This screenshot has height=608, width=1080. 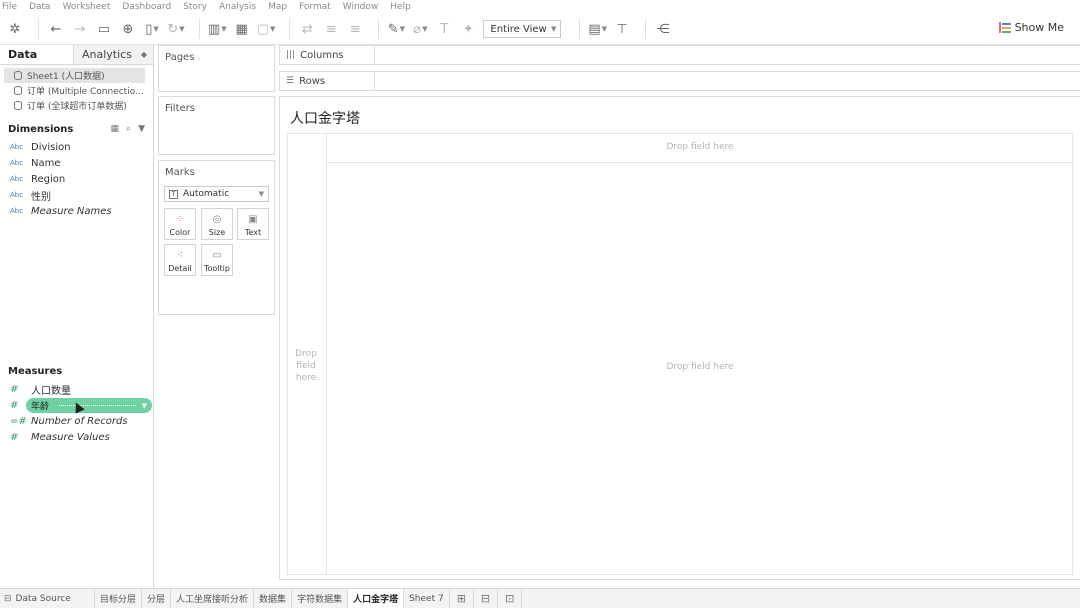 What do you see at coordinates (315, 7) in the screenshot?
I see `menu-format: Format` at bounding box center [315, 7].